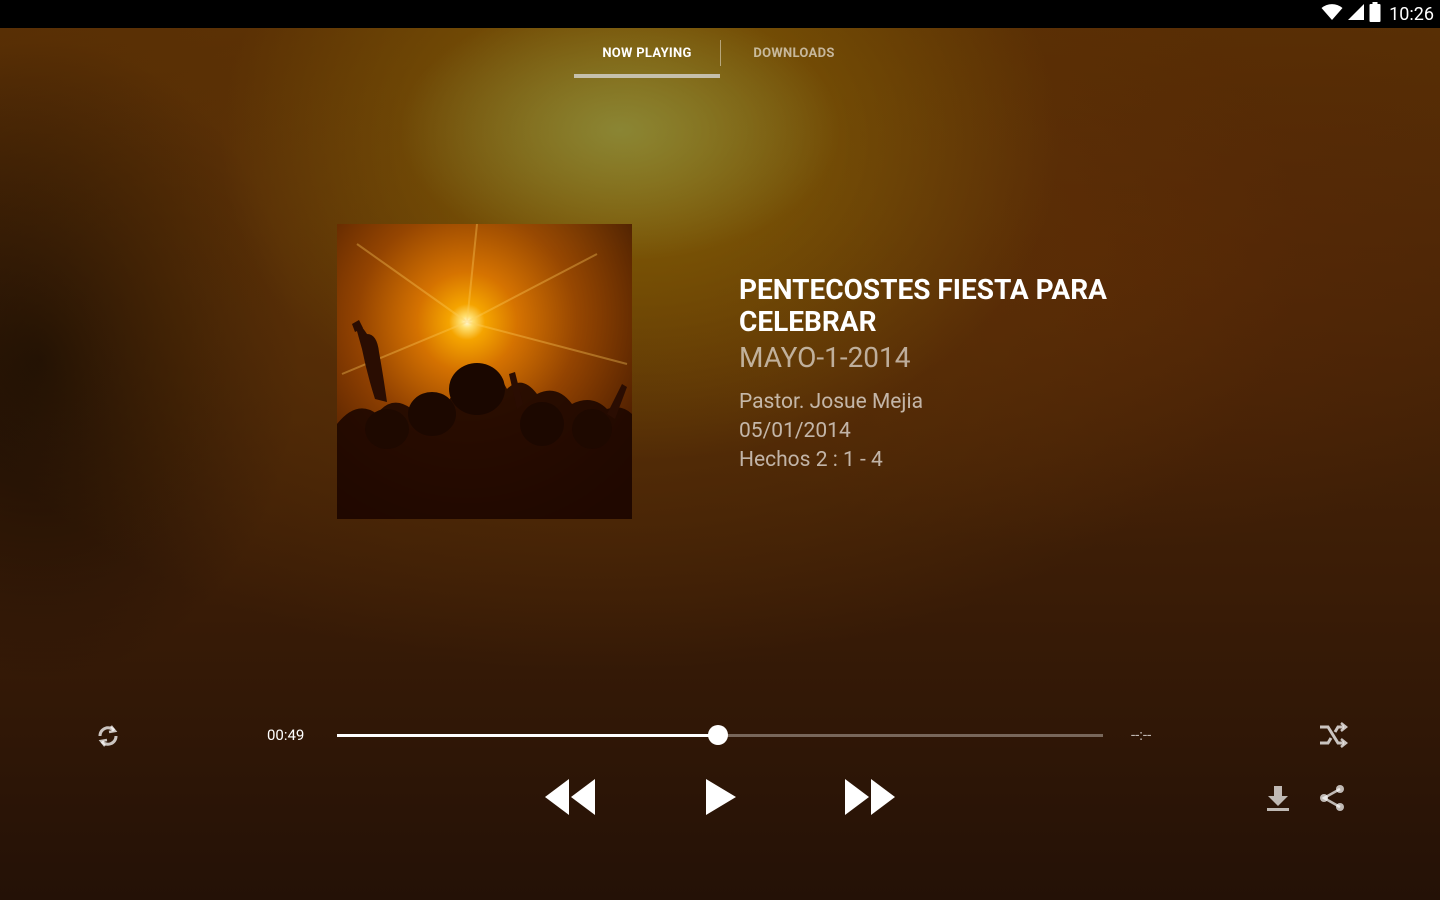 This screenshot has height=900, width=1440. What do you see at coordinates (1356, 14) in the screenshot?
I see `cell-signal-icon` at bounding box center [1356, 14].